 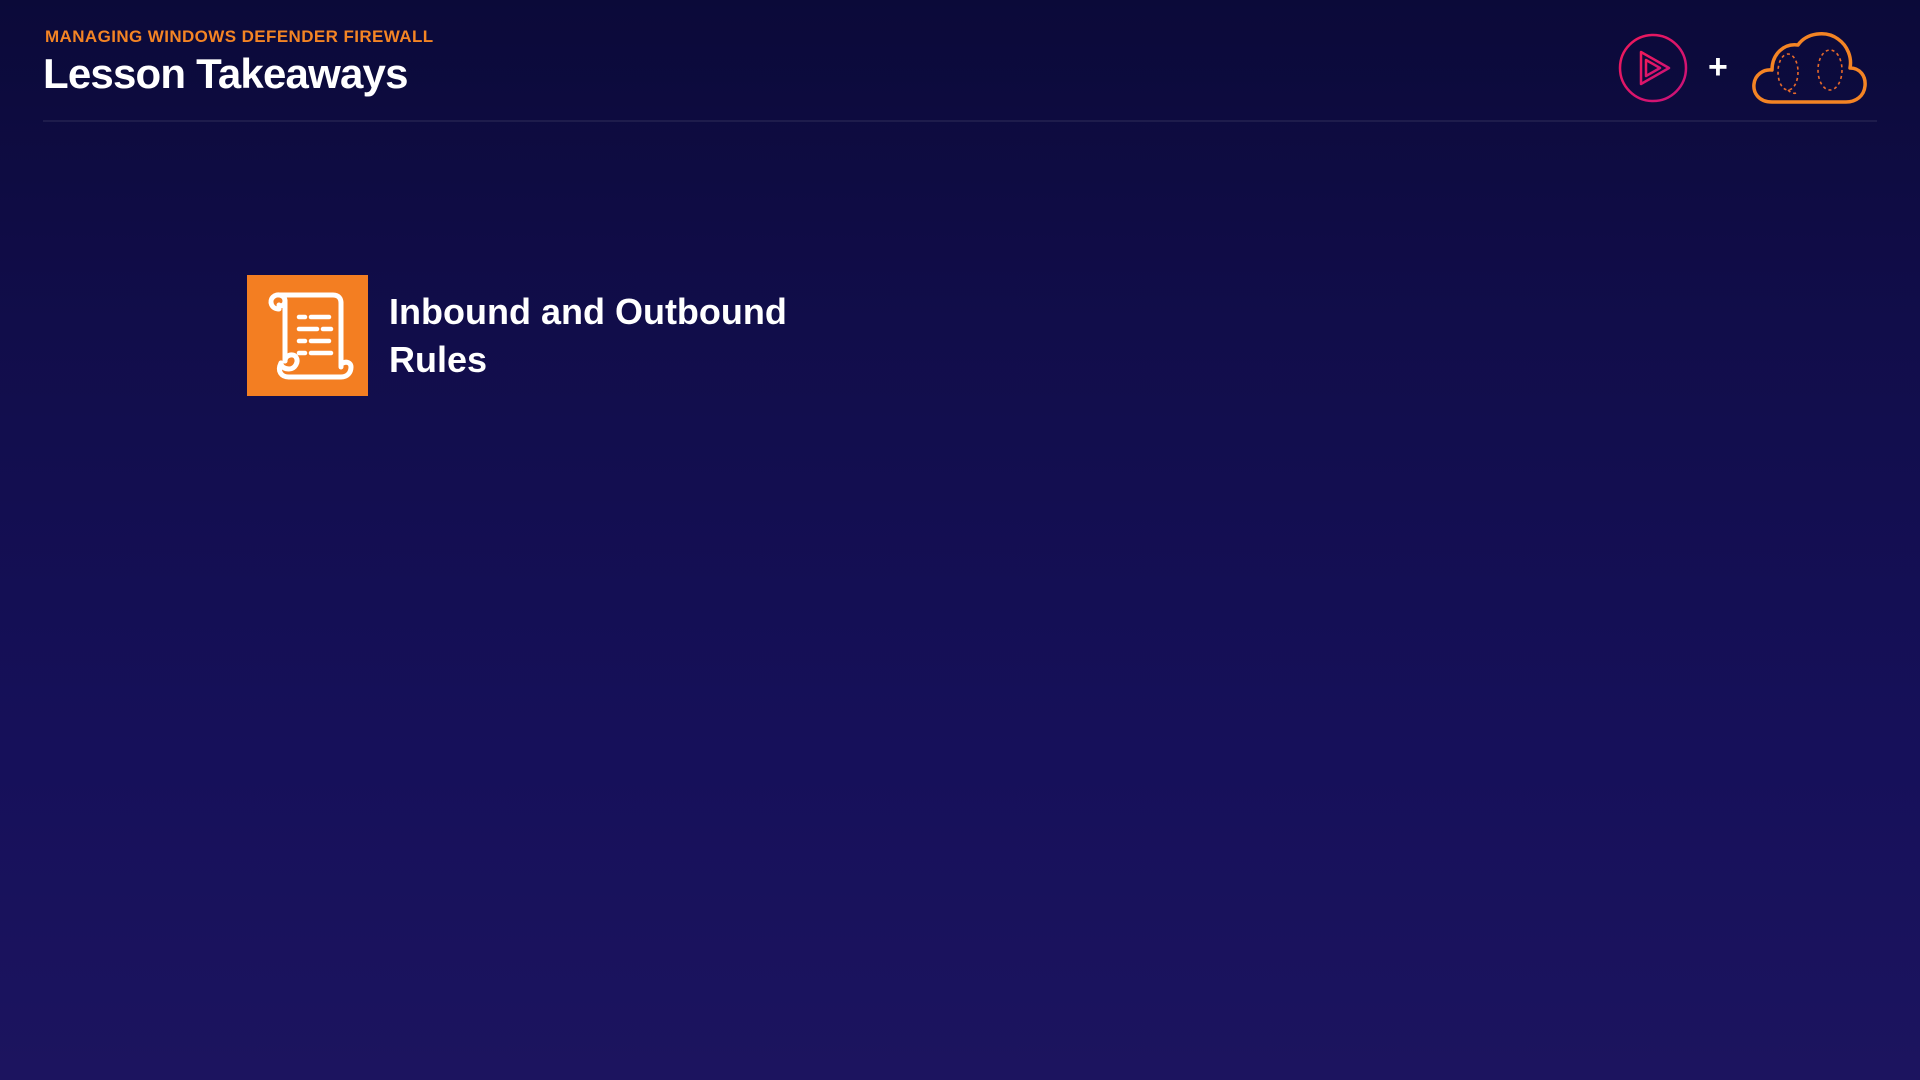 I want to click on plus-sign: +, so click(x=1718, y=67).